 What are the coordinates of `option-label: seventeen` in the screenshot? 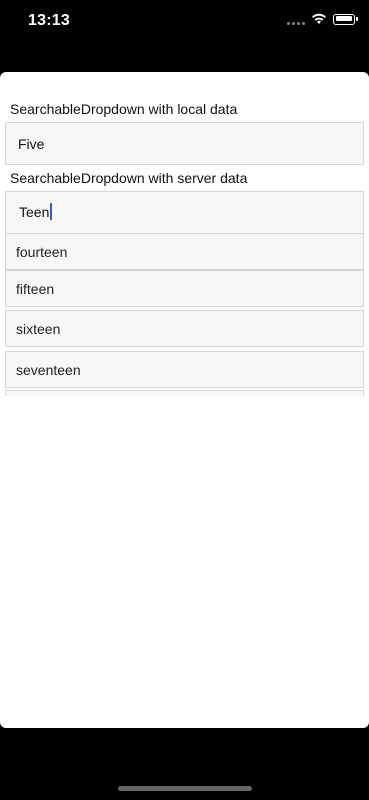 It's located at (48, 369).